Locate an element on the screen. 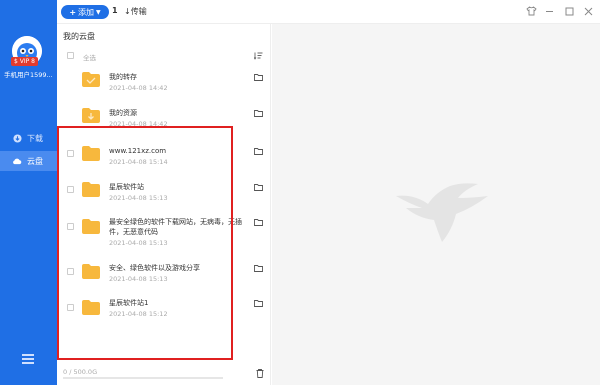  sidebar: $ VIP 8 手机用户1599... 下载 云盘 is located at coordinates (28, 192).